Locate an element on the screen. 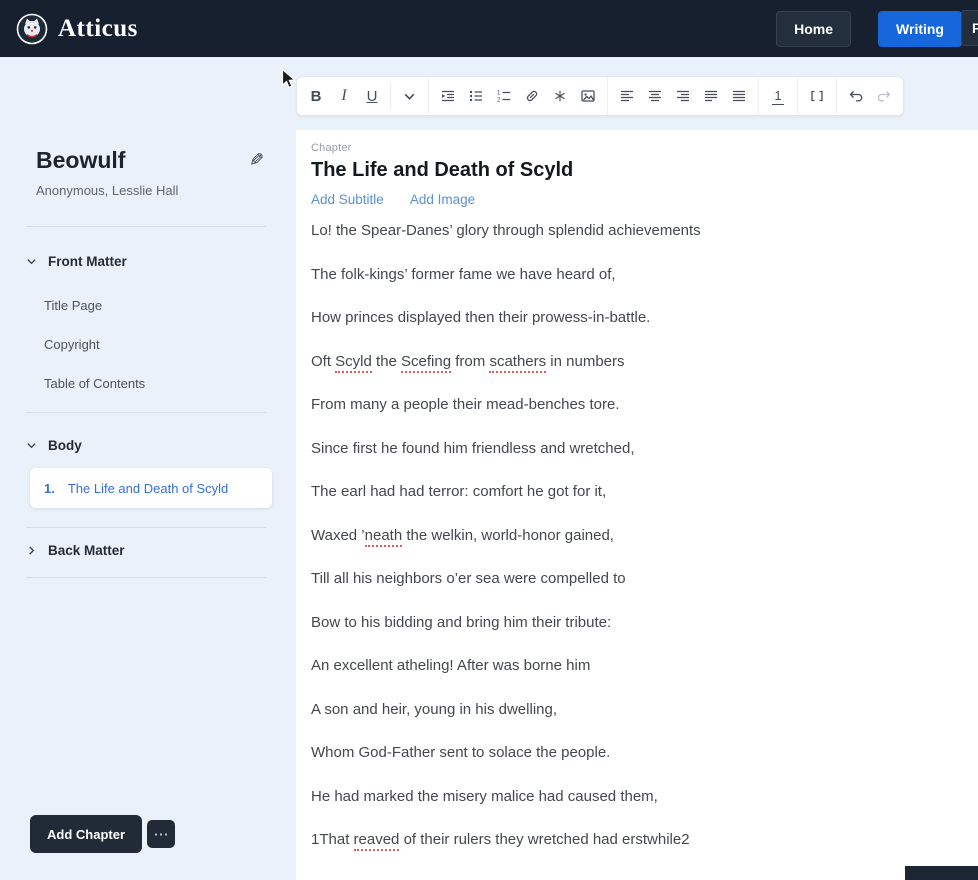 The width and height of the screenshot is (978, 880). italic-button: I is located at coordinates (344, 96).